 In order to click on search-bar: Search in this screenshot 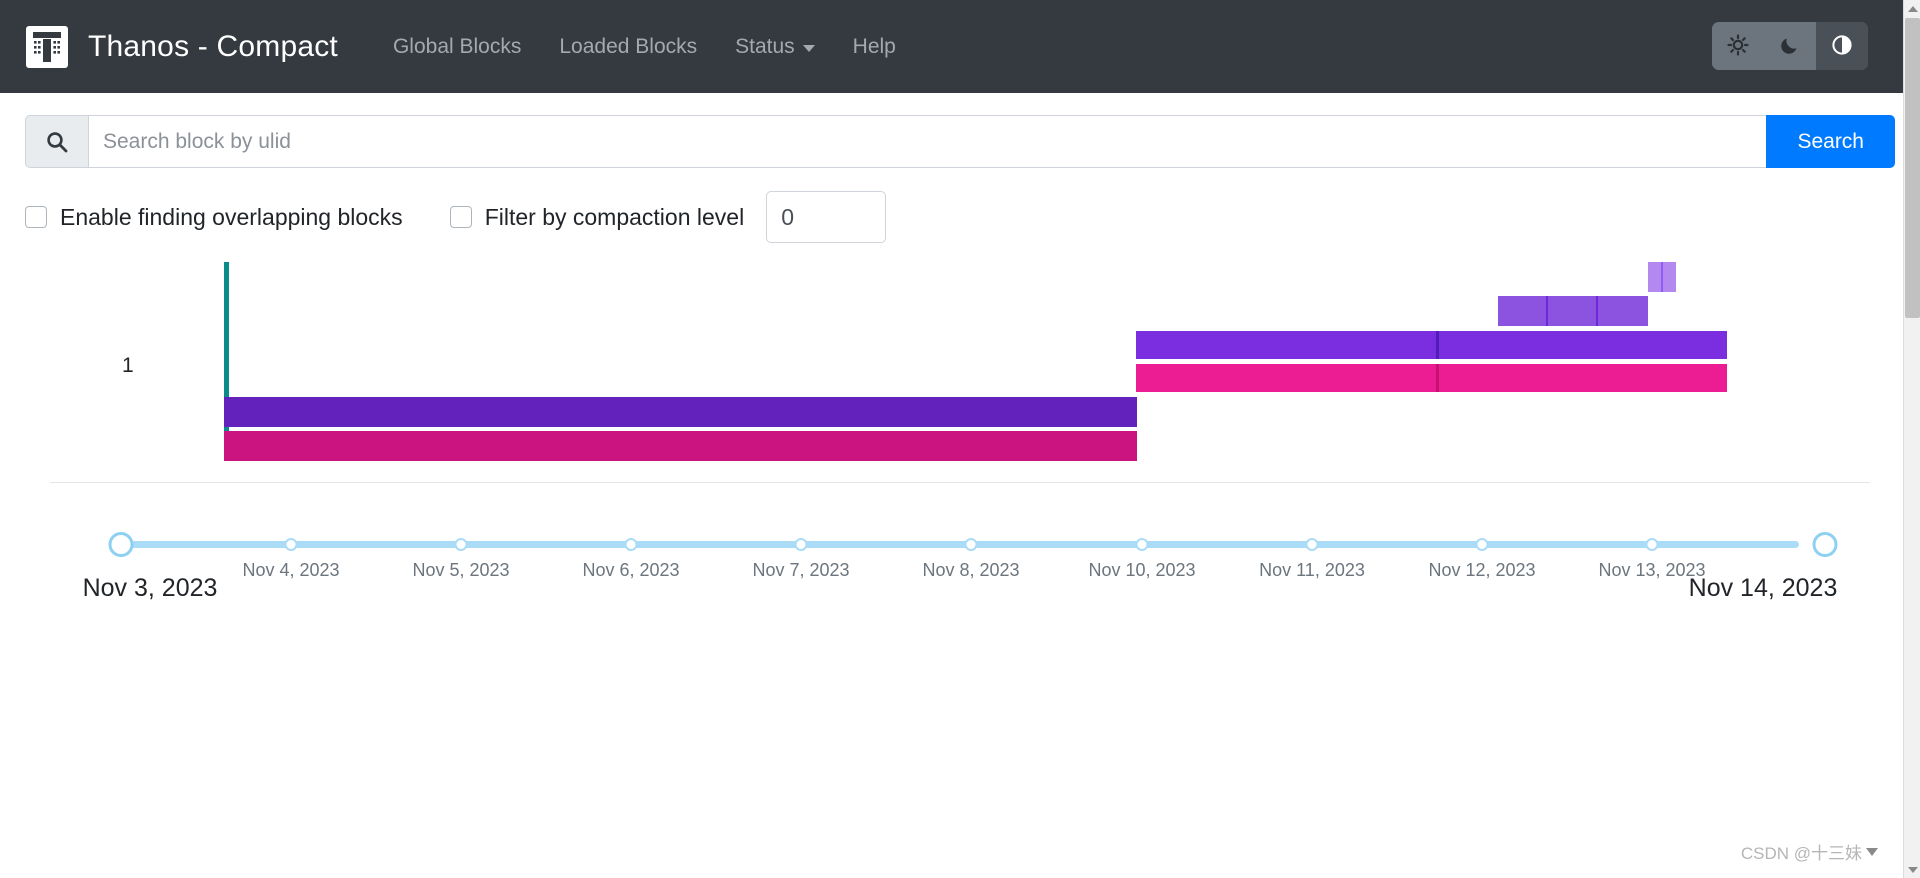, I will do `click(960, 141)`.